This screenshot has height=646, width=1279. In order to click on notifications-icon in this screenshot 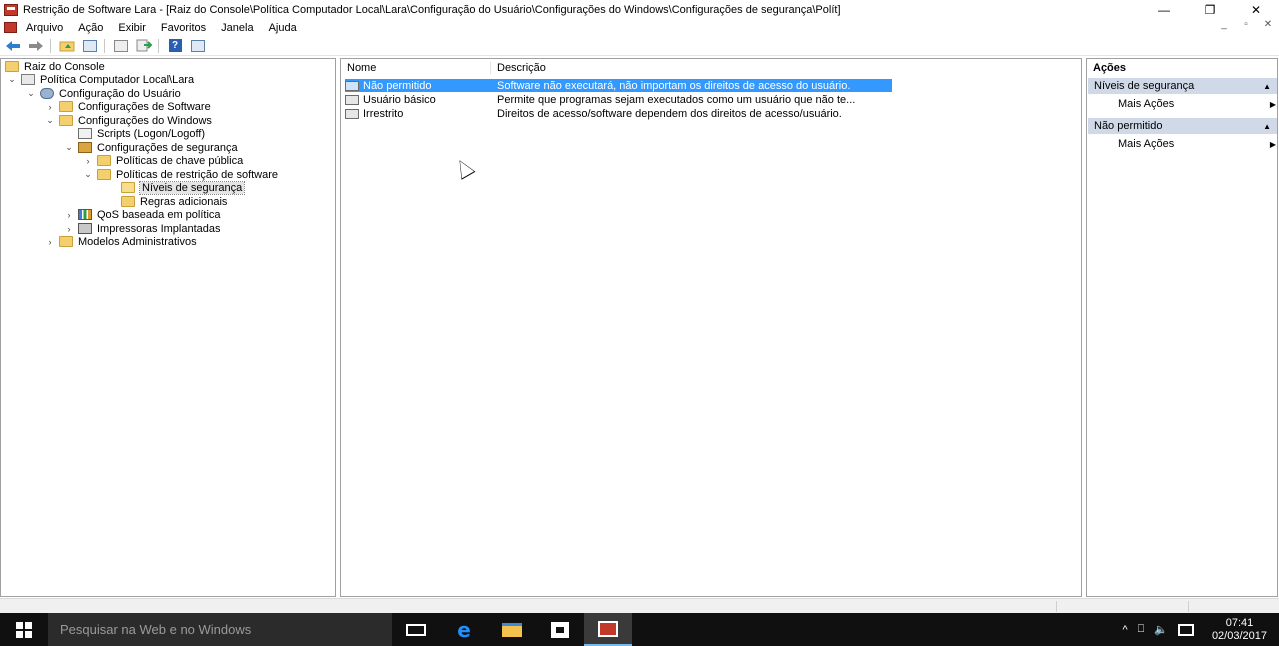, I will do `click(1185, 629)`.